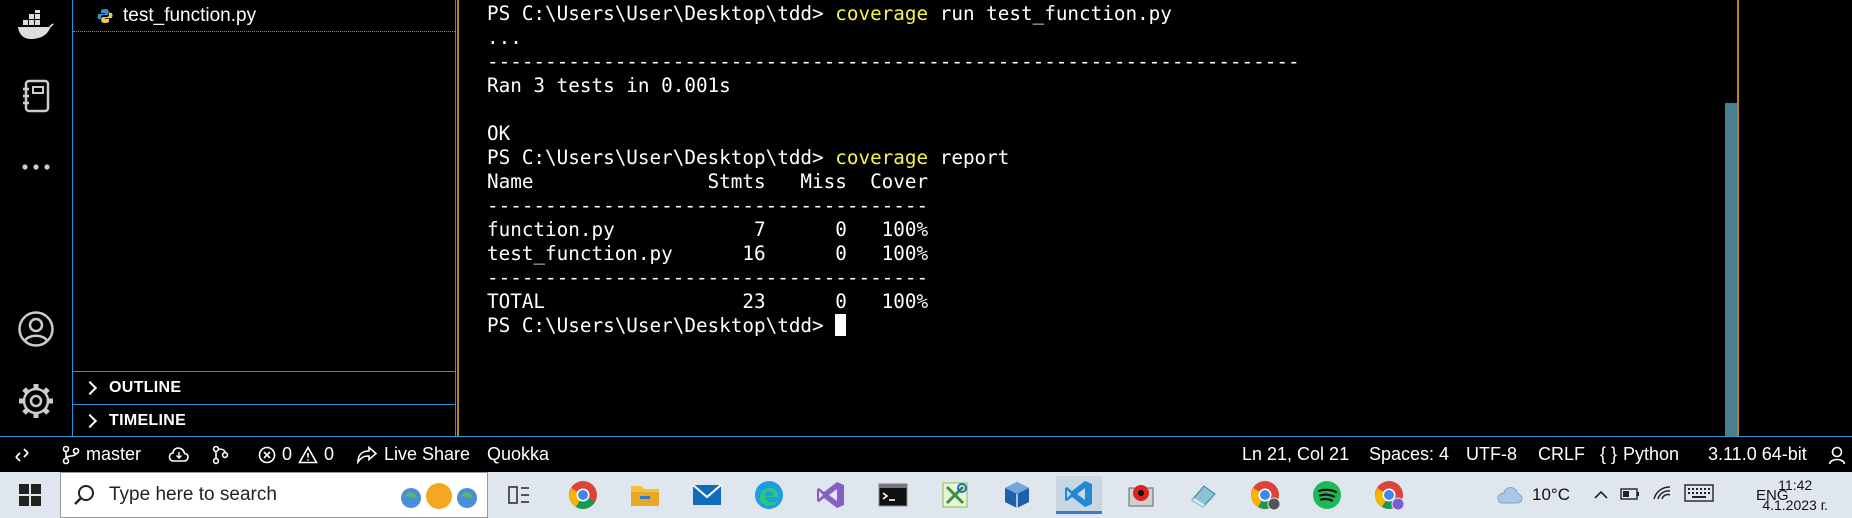 This screenshot has height=518, width=1852. Describe the element at coordinates (308, 454) in the screenshot. I see `warning-icon` at that location.